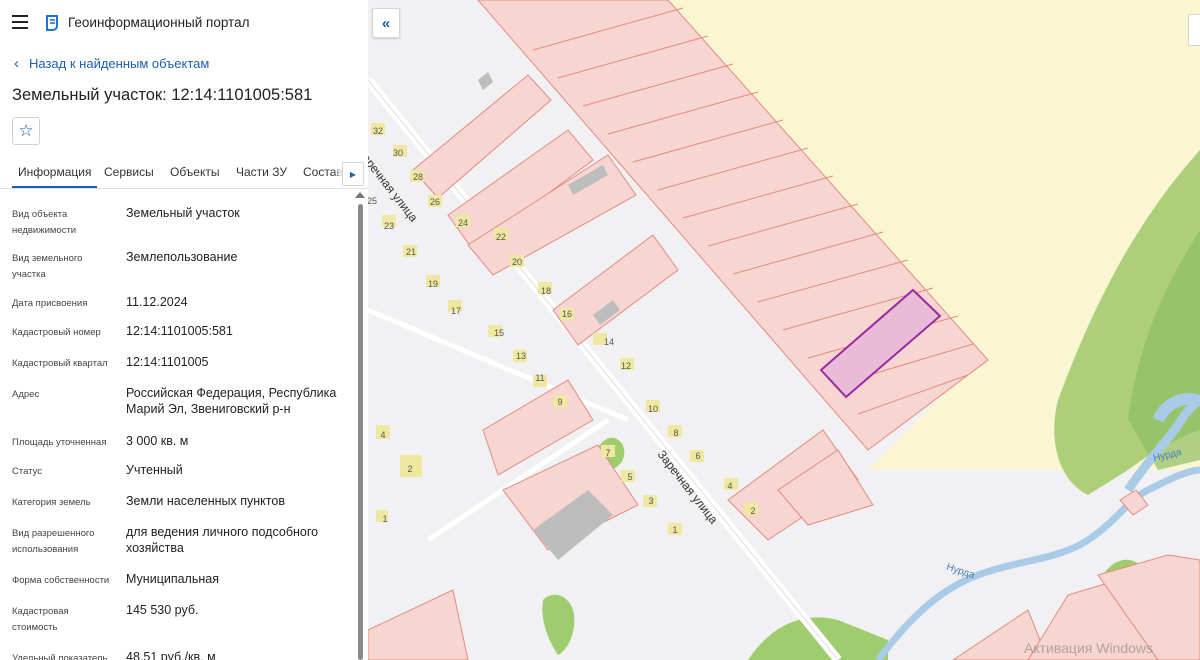  What do you see at coordinates (372, 201) in the screenshot?
I see `svg-text: 25` at bounding box center [372, 201].